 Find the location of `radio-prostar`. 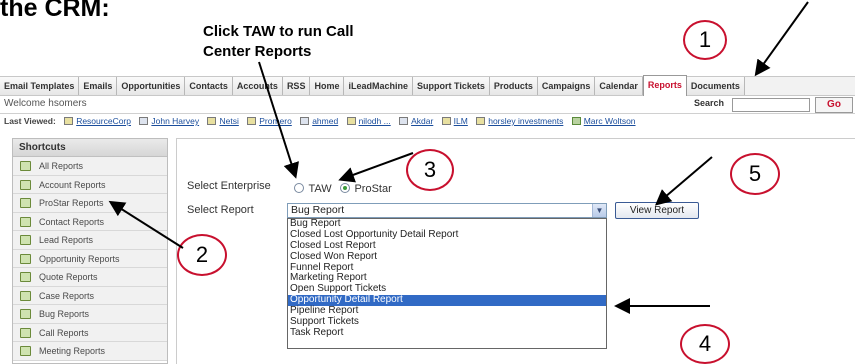

radio-prostar is located at coordinates (345, 188).